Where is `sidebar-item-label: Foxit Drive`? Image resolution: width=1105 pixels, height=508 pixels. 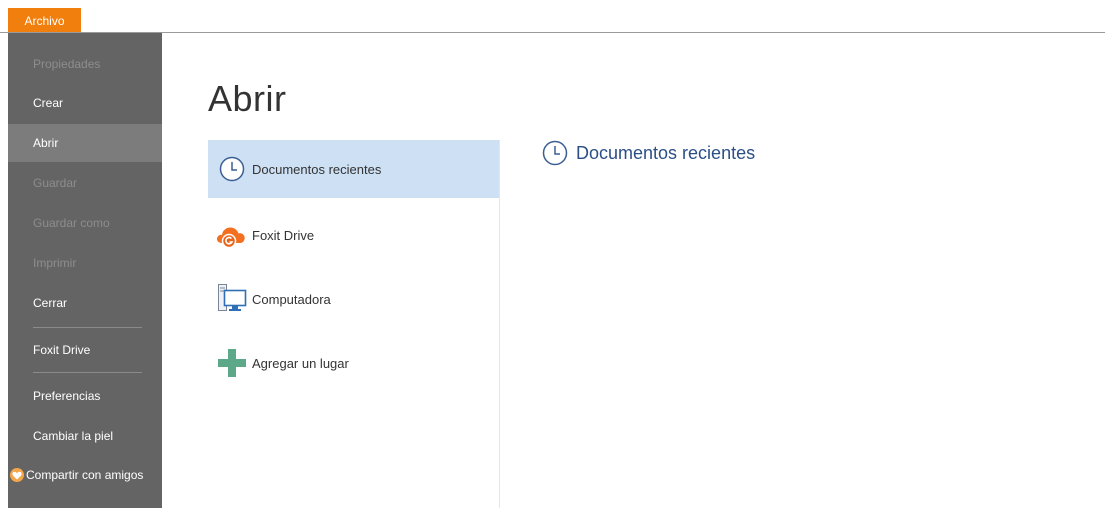
sidebar-item-label: Foxit Drive is located at coordinates (62, 350).